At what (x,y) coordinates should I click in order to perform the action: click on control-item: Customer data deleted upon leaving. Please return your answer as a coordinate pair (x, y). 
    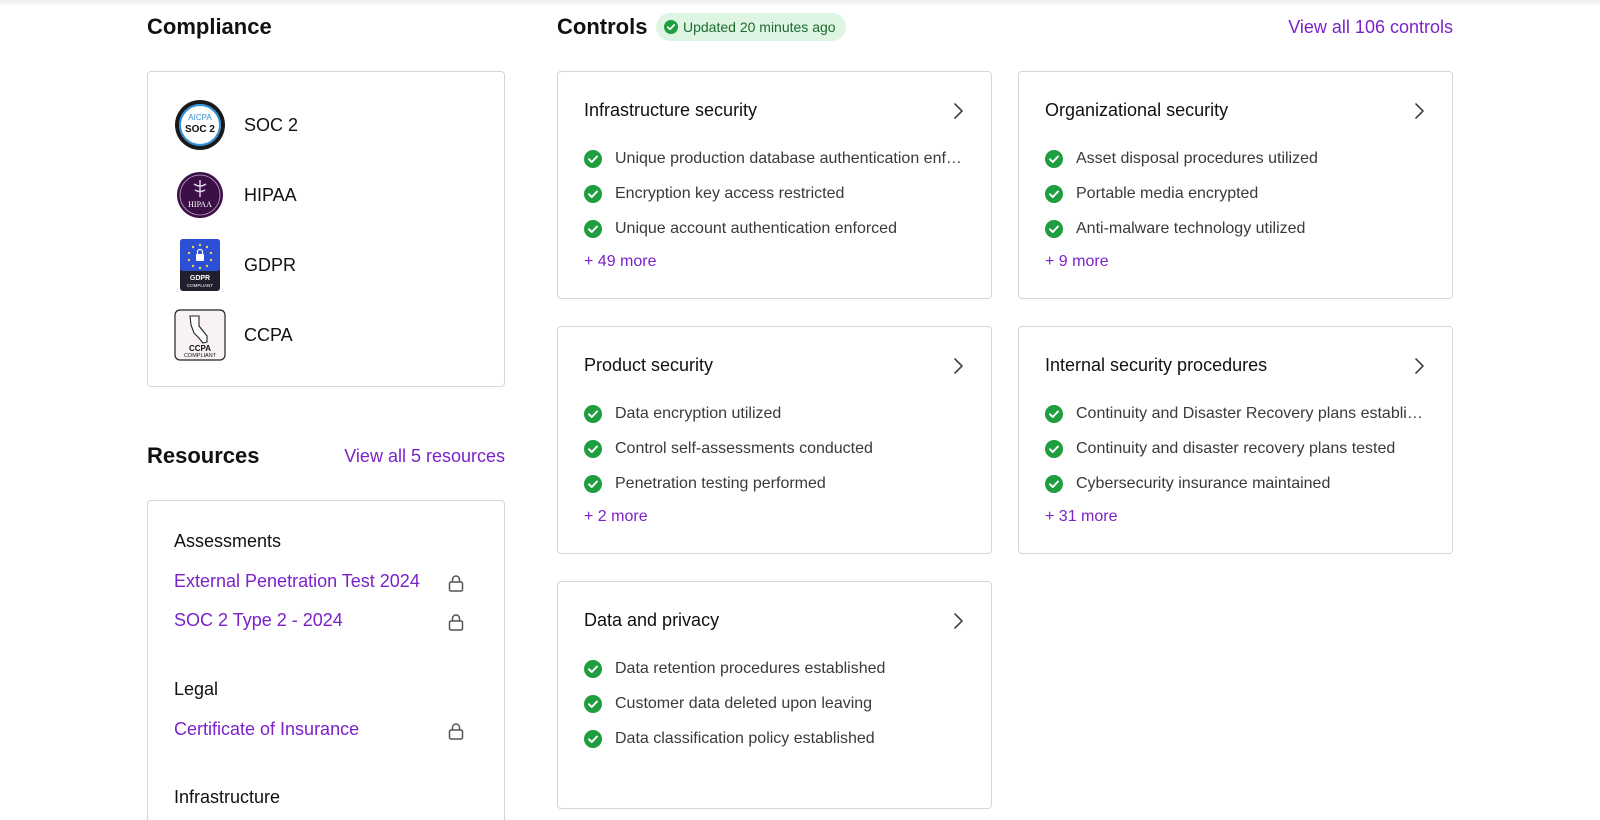
    Looking at the image, I should click on (774, 704).